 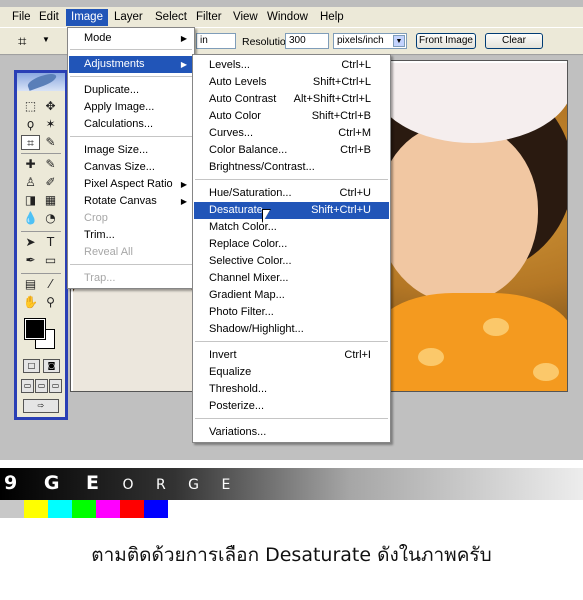 I want to click on menu-filter: Filter, so click(x=209, y=17).